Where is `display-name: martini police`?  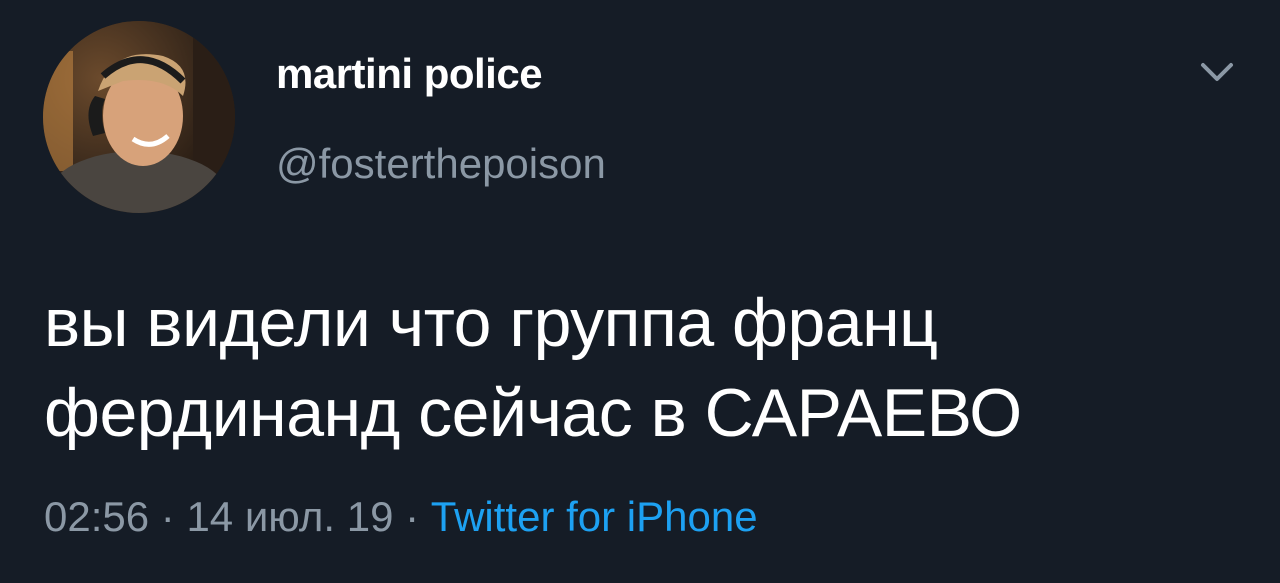 display-name: martini police is located at coordinates (409, 74).